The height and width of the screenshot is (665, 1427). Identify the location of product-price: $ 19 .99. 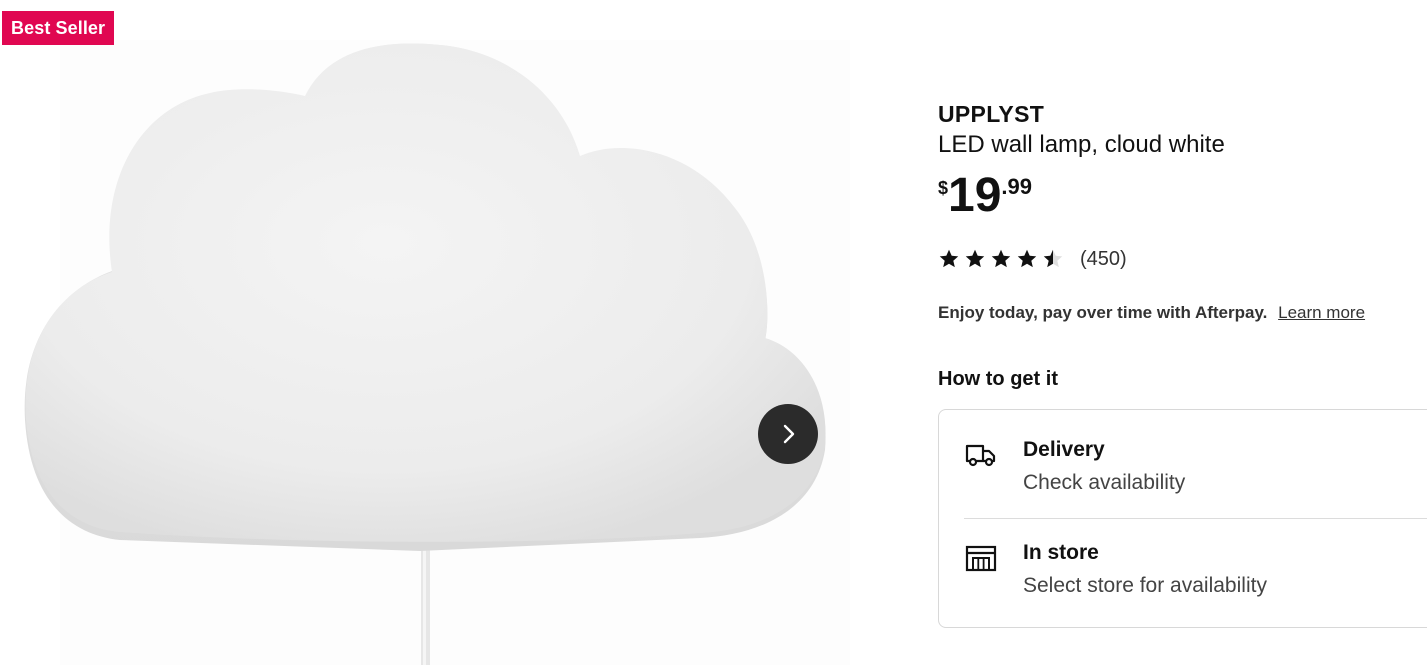
(985, 196).